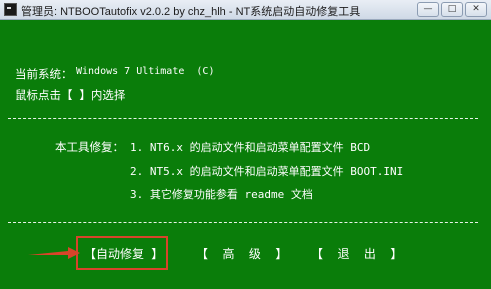 This screenshot has height=289, width=491. What do you see at coordinates (221, 194) in the screenshot?
I see `repair-item-readme: 3. 其它修复功能参看 readme 文档` at bounding box center [221, 194].